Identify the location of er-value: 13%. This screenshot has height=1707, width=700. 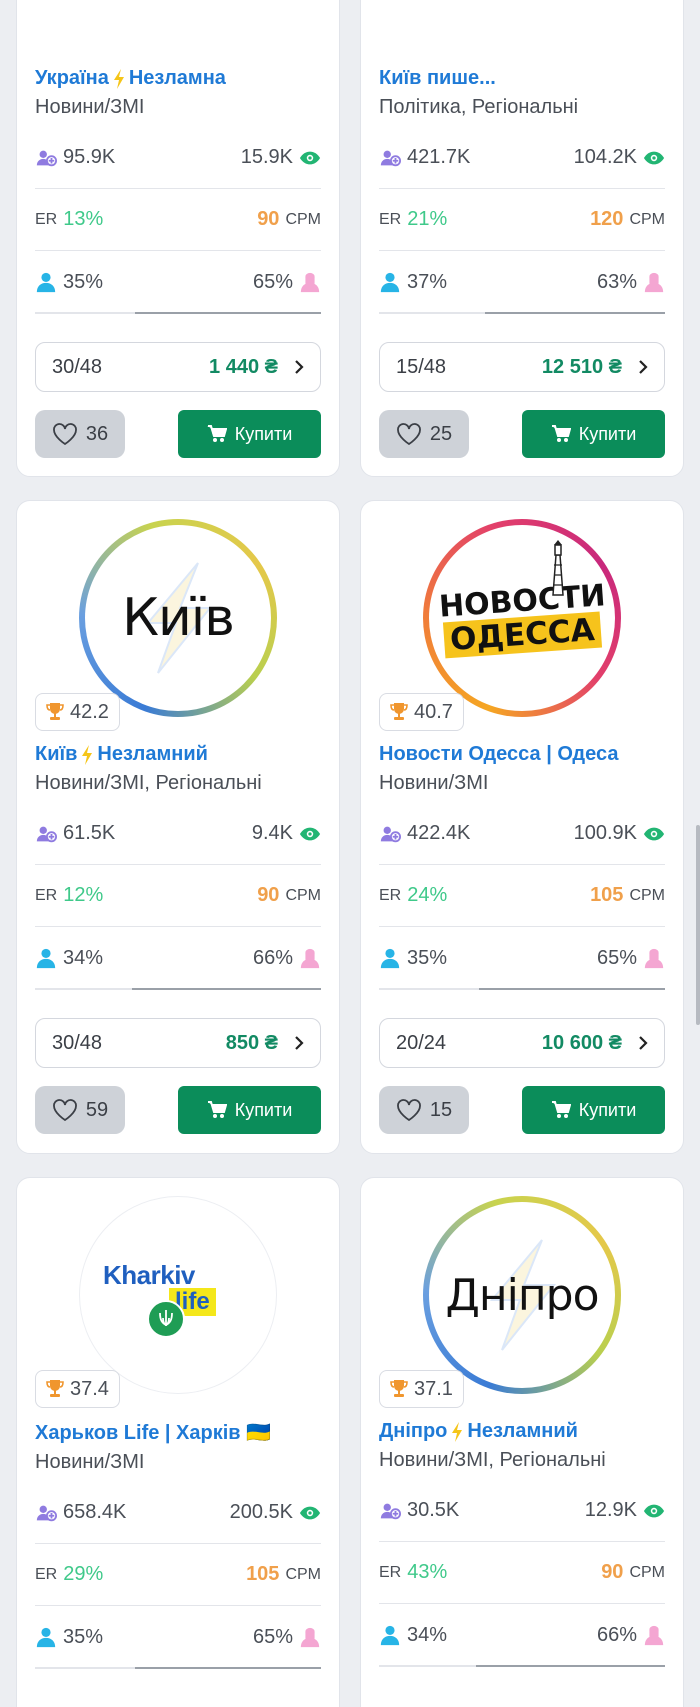
(83, 219).